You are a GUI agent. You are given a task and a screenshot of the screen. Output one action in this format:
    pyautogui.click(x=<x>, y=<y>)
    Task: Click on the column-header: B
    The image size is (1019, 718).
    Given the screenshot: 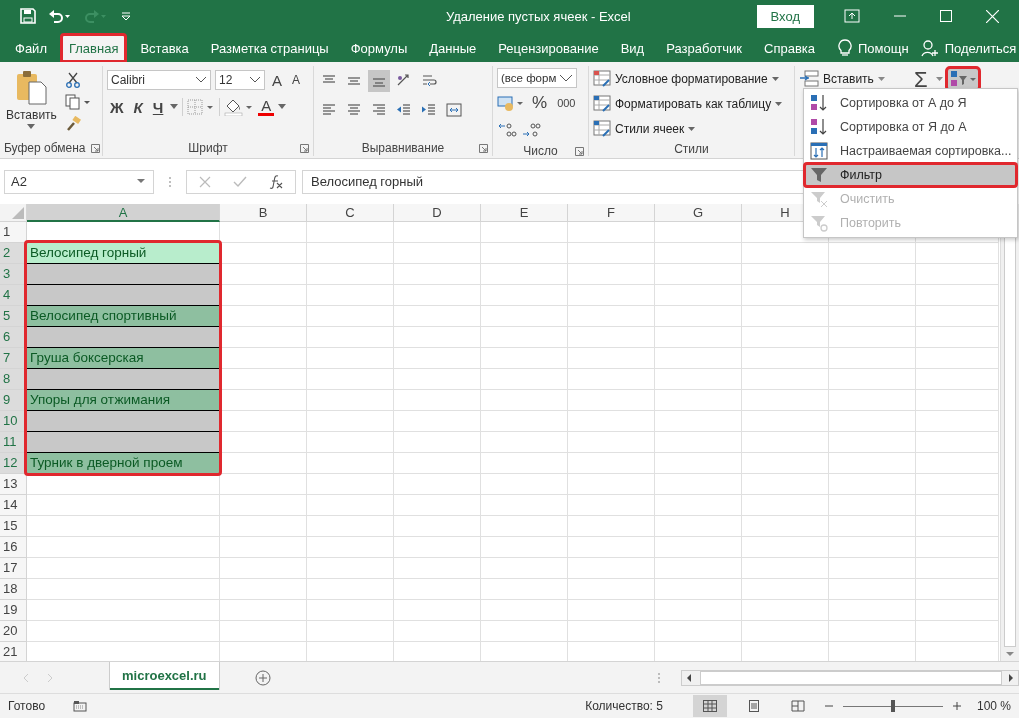 What is the action you would take?
    pyautogui.click(x=263, y=213)
    